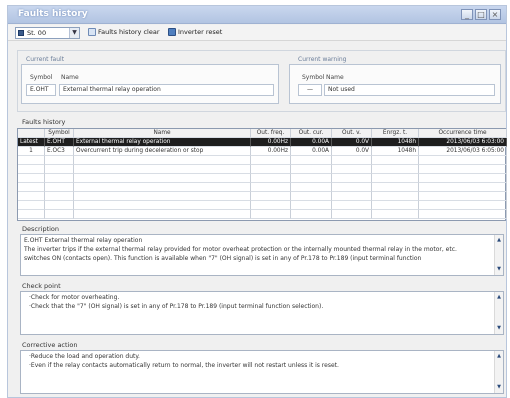 This screenshot has height=398, width=510. What do you see at coordinates (162, 133) in the screenshot?
I see `column-header-name: Name` at bounding box center [162, 133].